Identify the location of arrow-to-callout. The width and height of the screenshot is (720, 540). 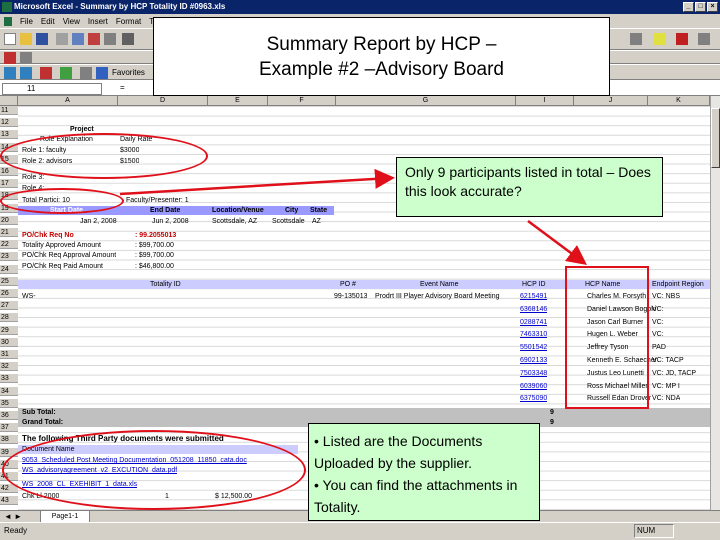
(257, 182).